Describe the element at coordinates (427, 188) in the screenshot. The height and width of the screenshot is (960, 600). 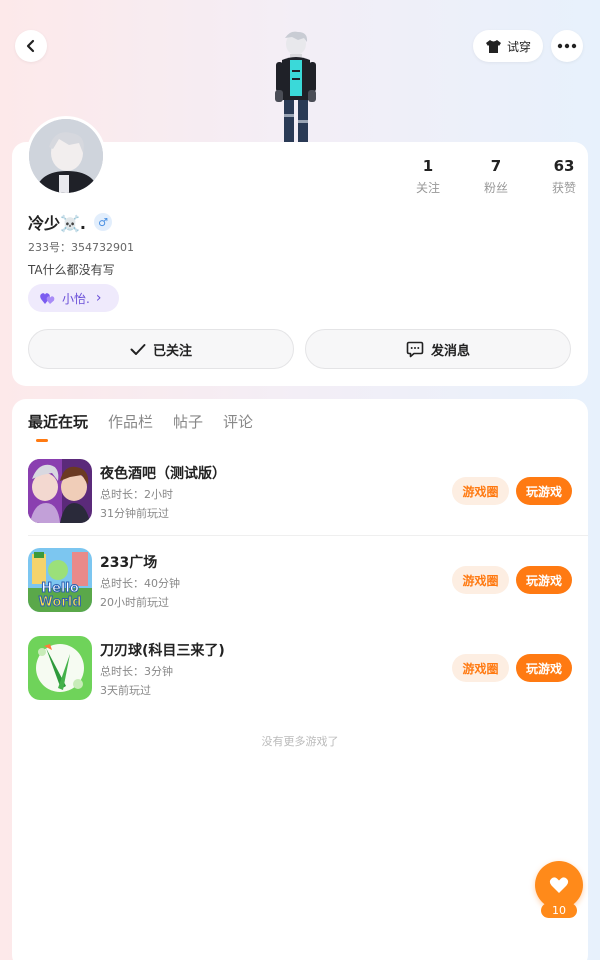
I see `stat-label: 关注` at that location.